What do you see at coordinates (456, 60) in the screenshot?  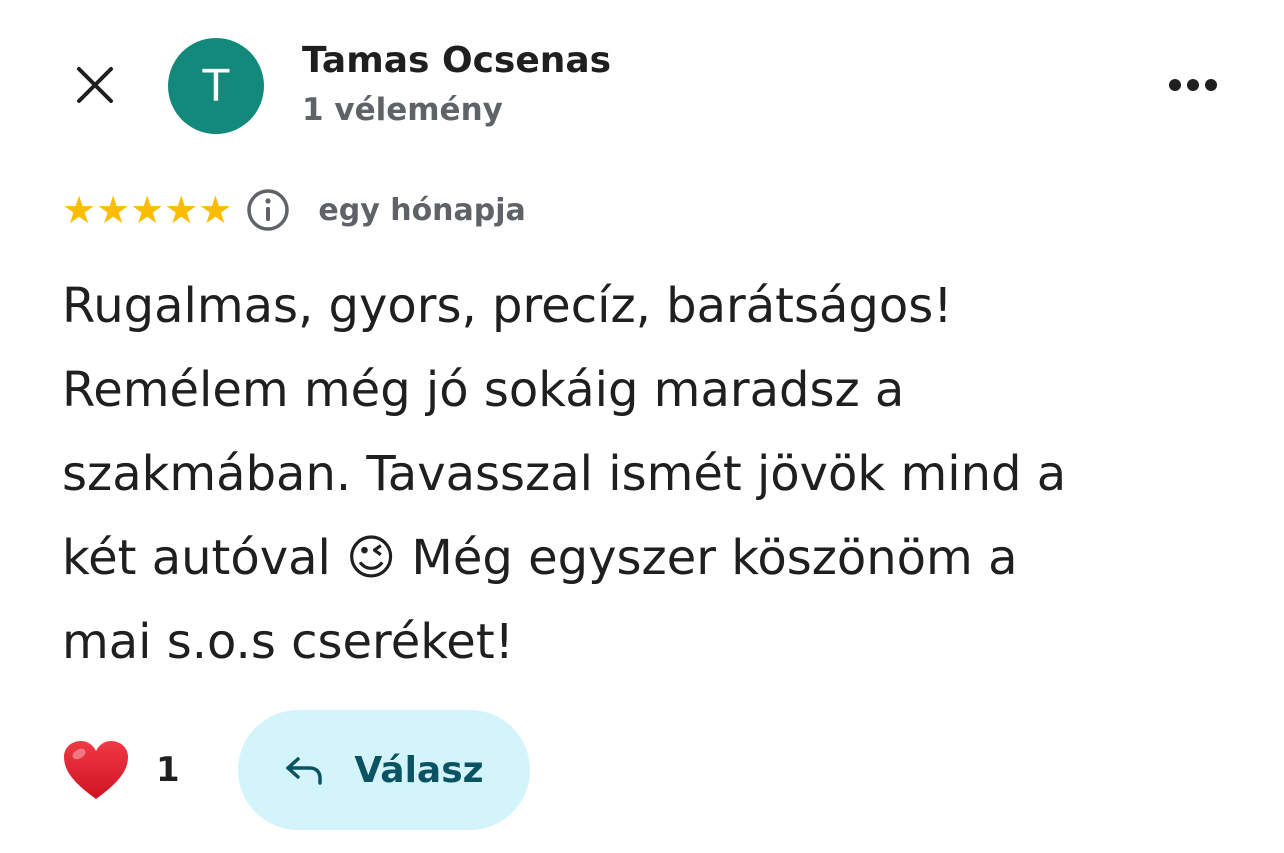 I see `reviewer-name: Tamas Ocsenas` at bounding box center [456, 60].